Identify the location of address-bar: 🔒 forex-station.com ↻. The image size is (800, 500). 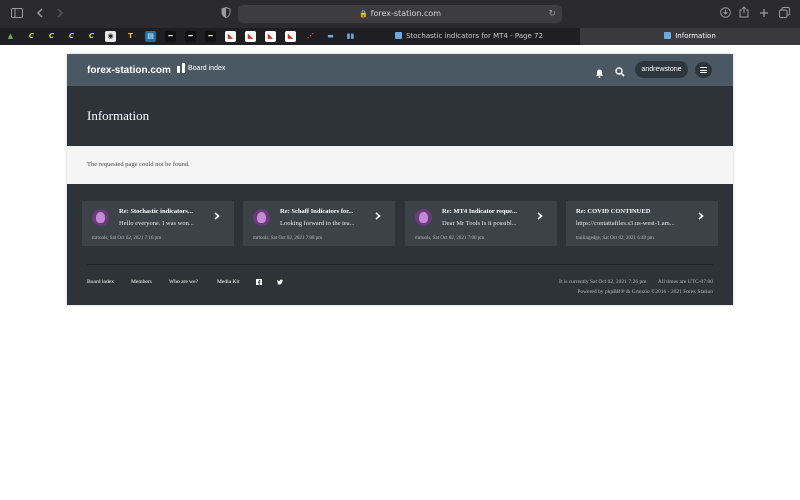
(400, 14).